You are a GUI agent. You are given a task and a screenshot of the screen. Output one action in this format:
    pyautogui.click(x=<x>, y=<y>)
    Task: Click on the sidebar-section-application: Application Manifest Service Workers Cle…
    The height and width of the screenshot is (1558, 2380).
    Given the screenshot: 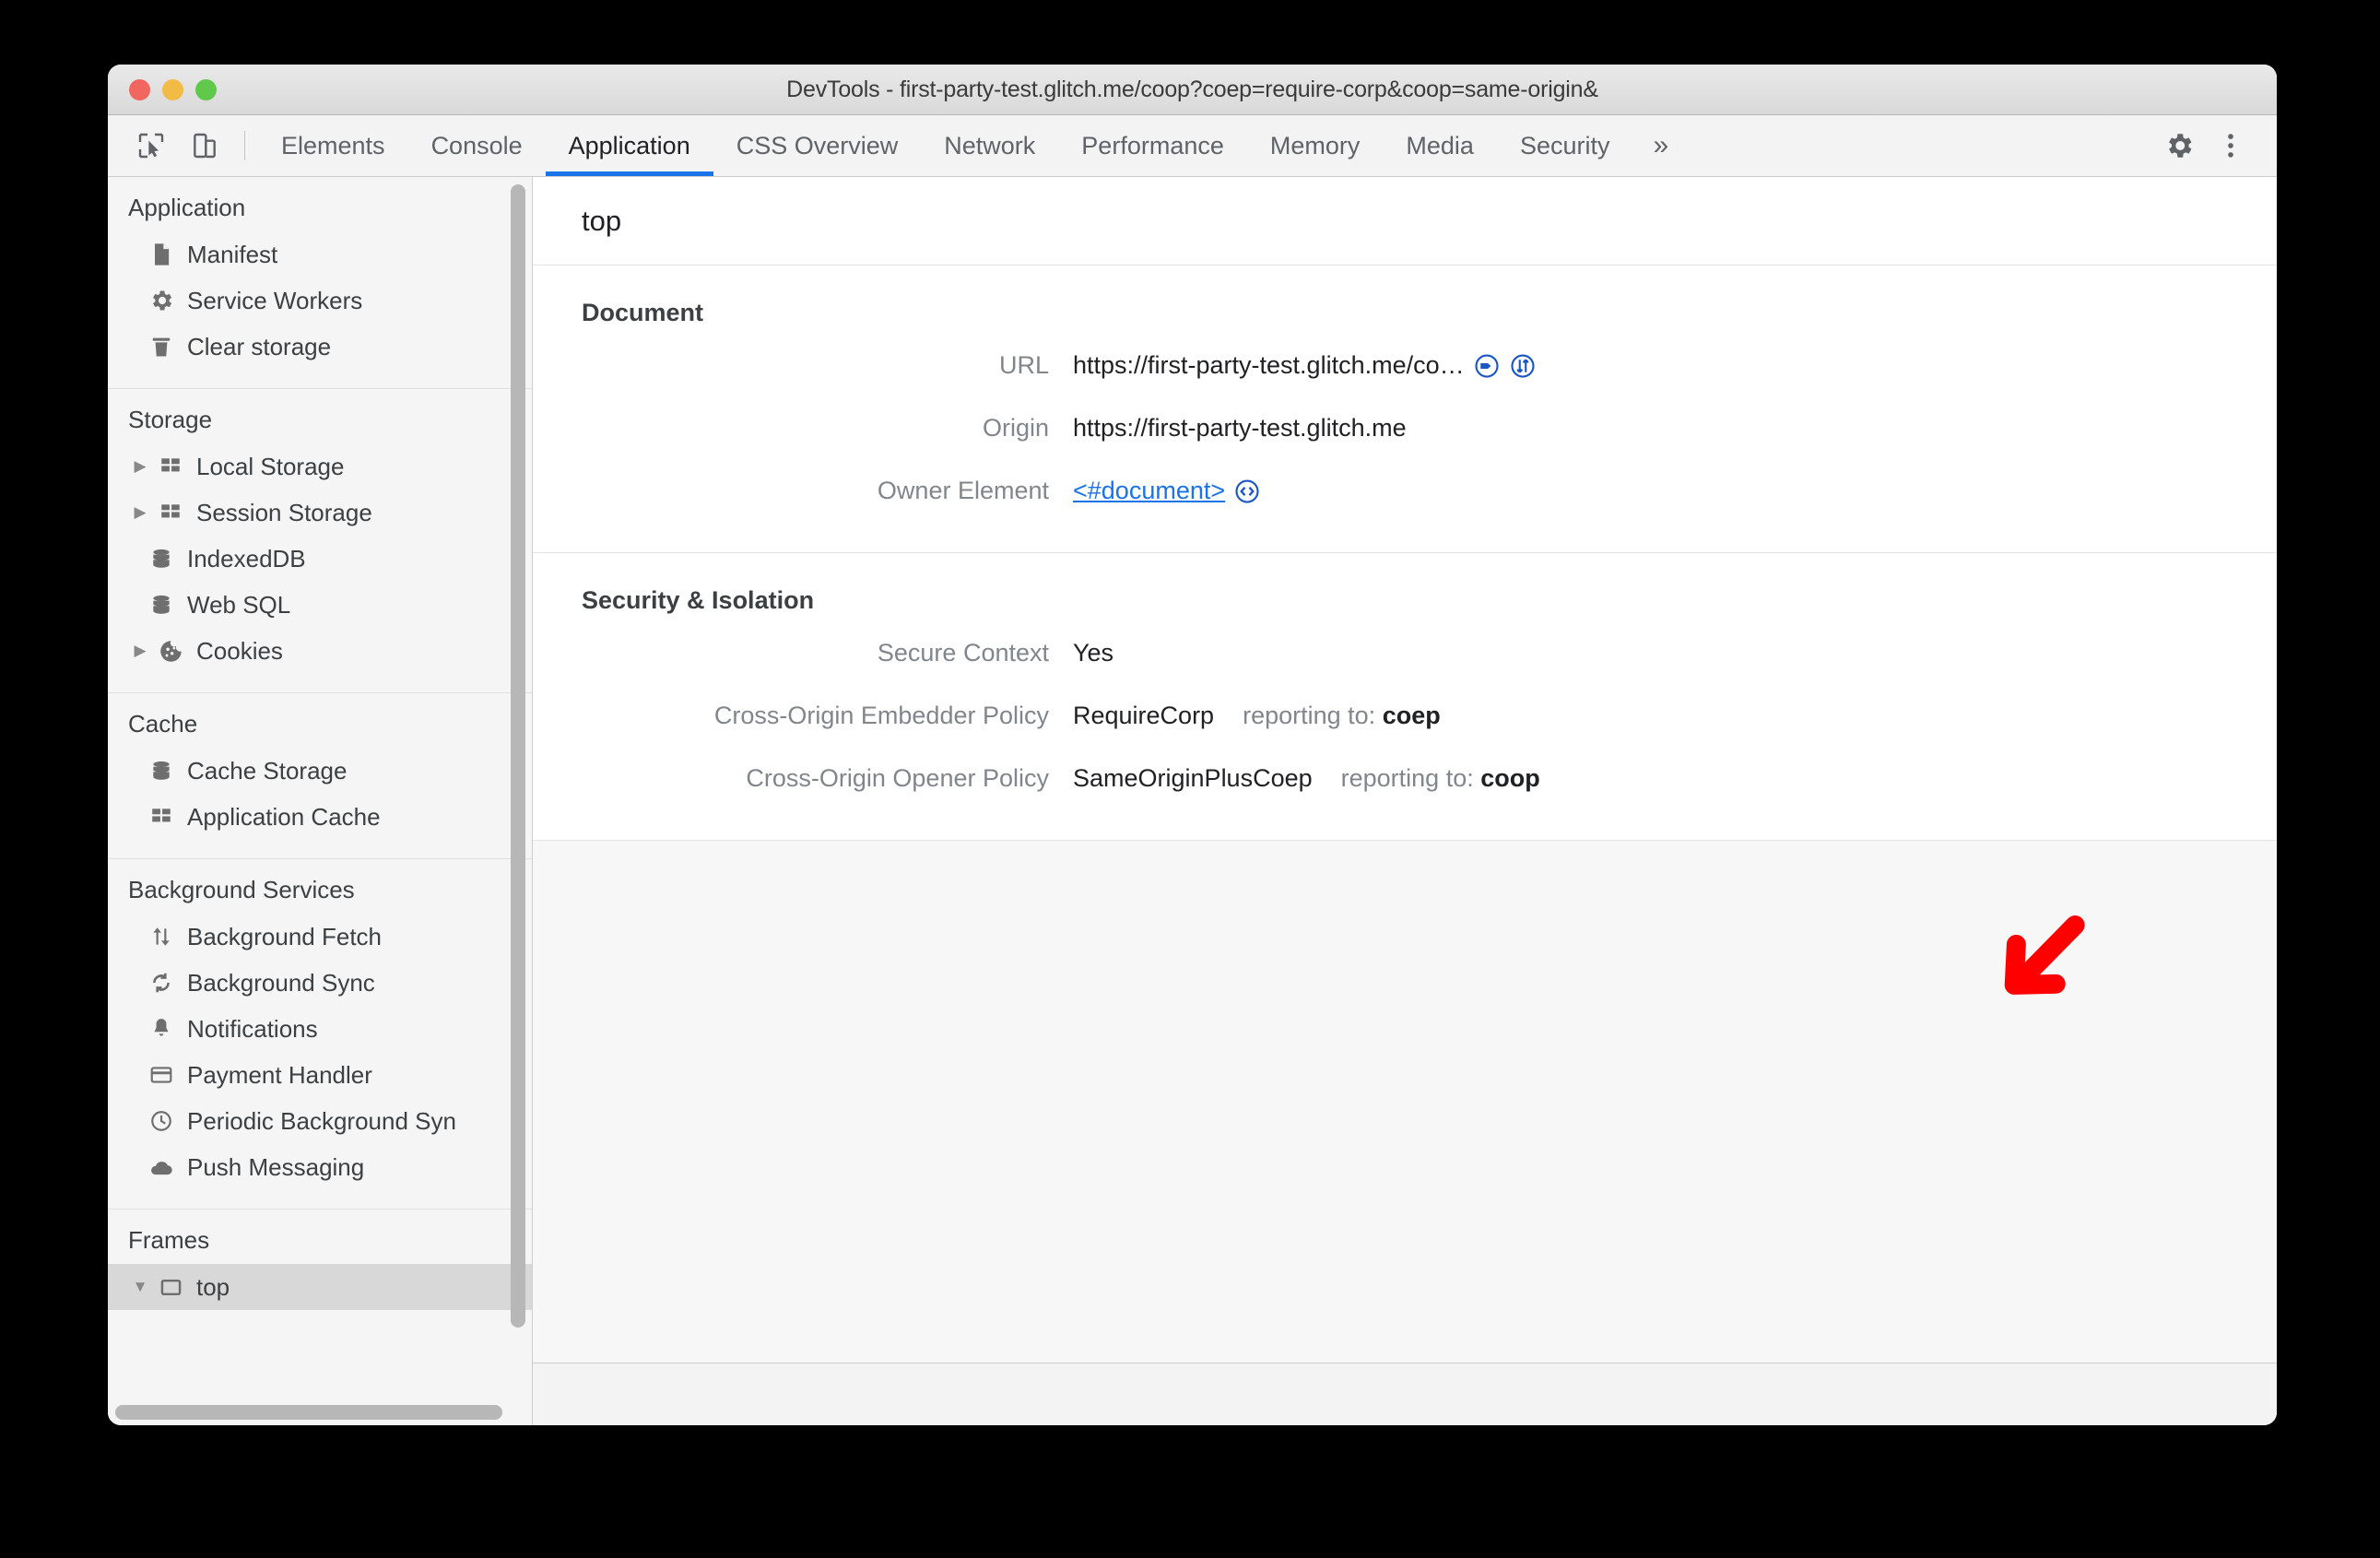 What is the action you would take?
    pyautogui.click(x=320, y=283)
    